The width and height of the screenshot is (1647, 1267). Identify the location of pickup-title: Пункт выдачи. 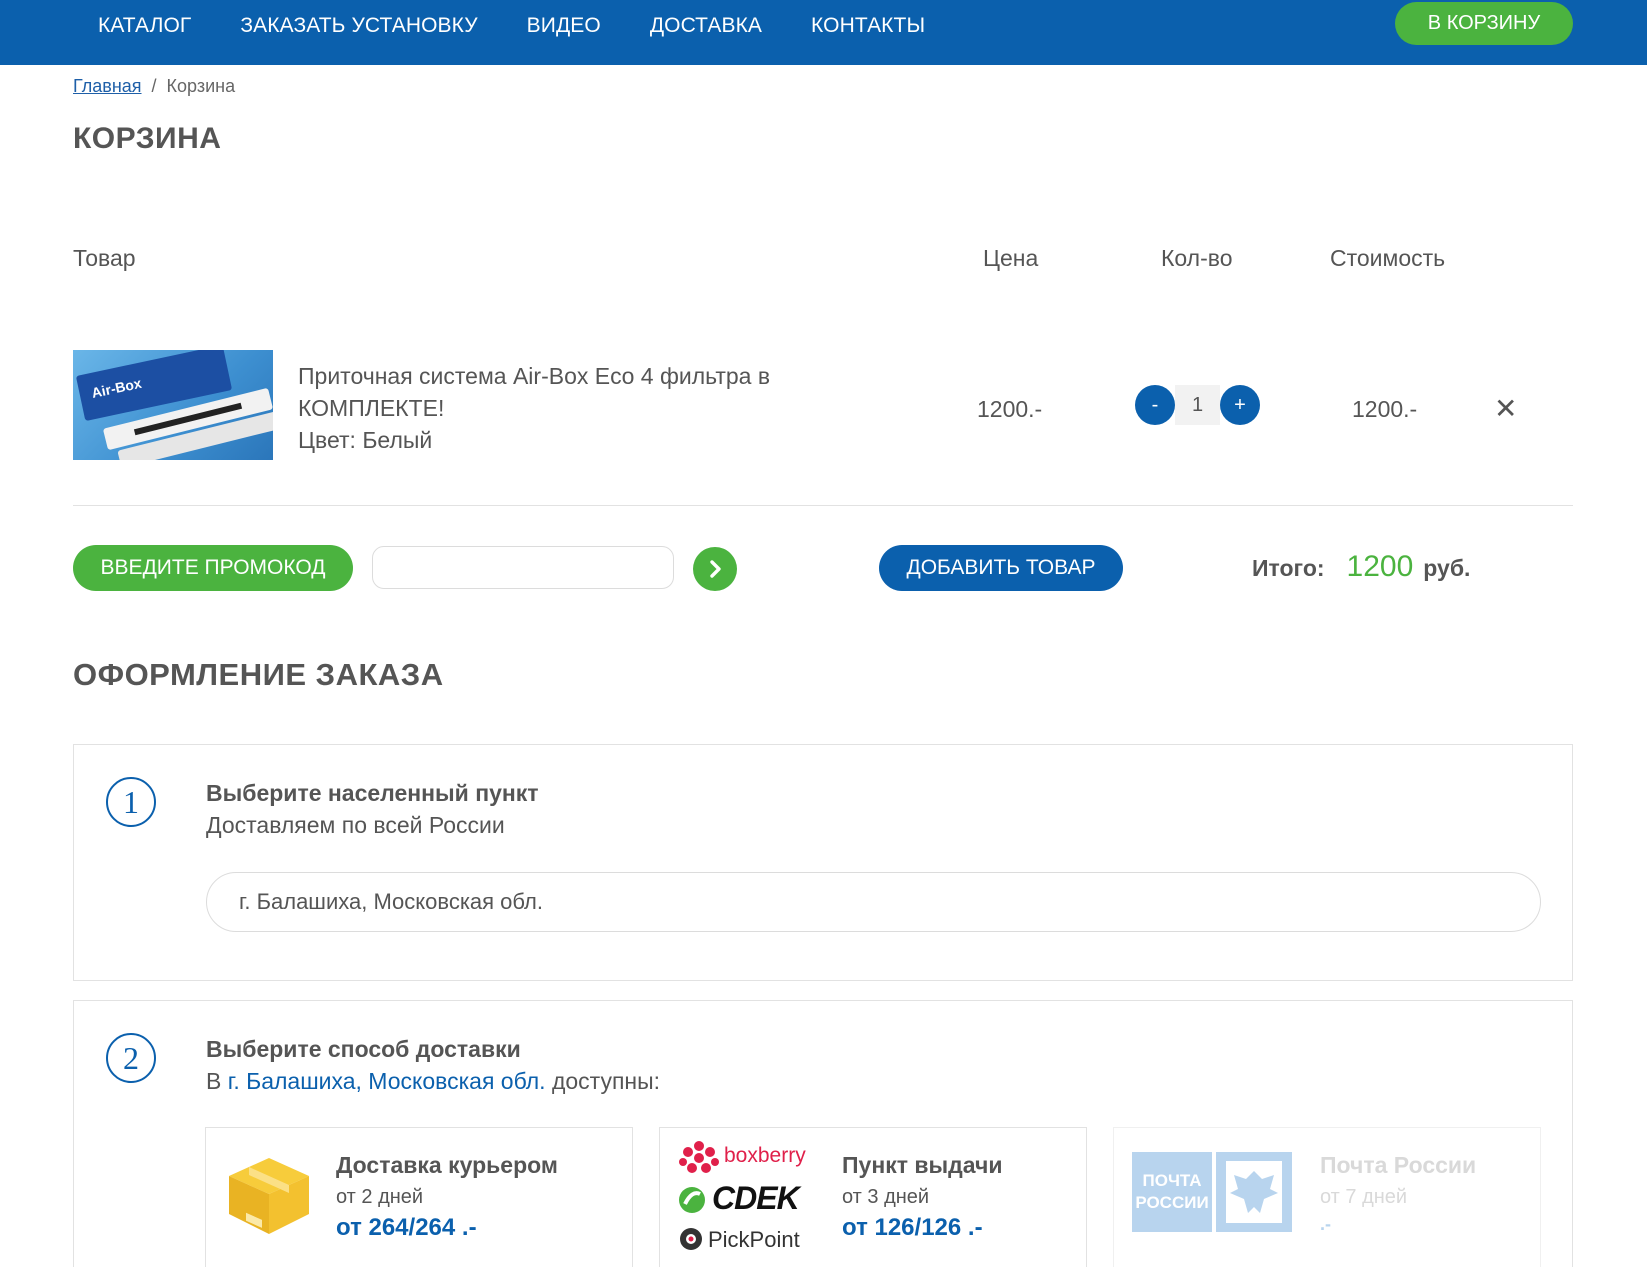
(922, 1165).